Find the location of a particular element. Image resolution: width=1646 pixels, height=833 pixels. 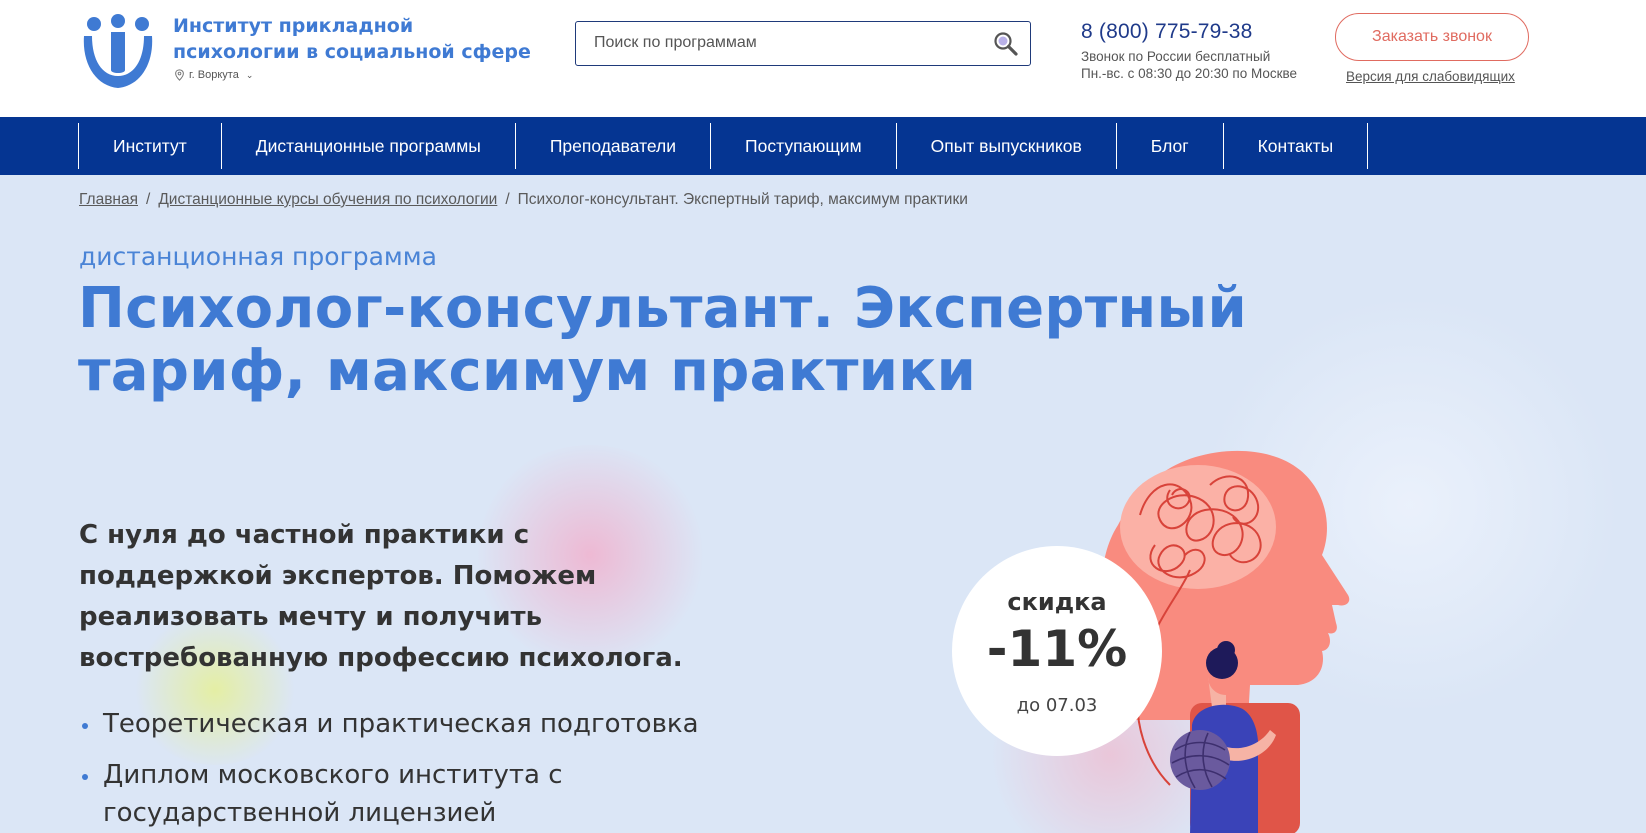

search-box is located at coordinates (803, 43).